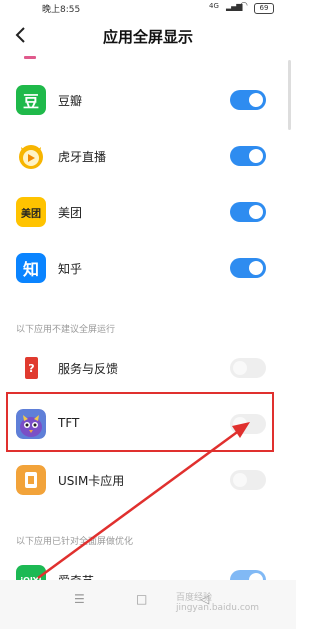 The image size is (320, 629). I want to click on wifi-icon: ◠, so click(244, 6).